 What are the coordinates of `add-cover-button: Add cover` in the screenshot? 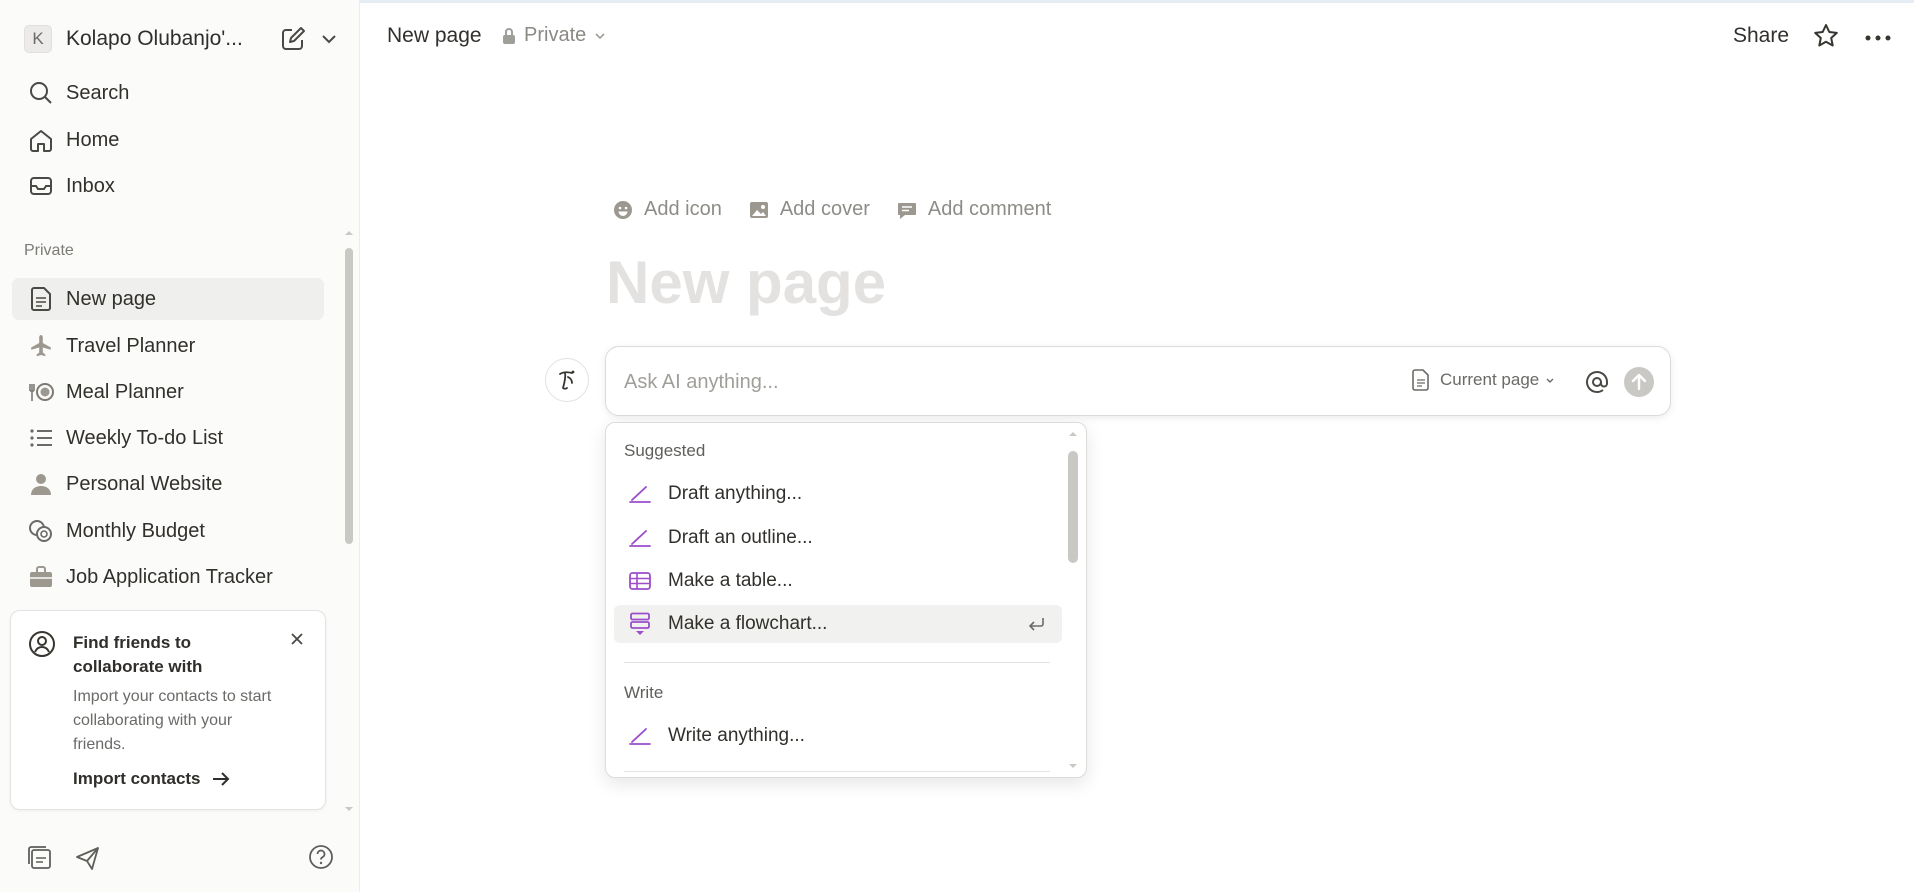 It's located at (809, 209).